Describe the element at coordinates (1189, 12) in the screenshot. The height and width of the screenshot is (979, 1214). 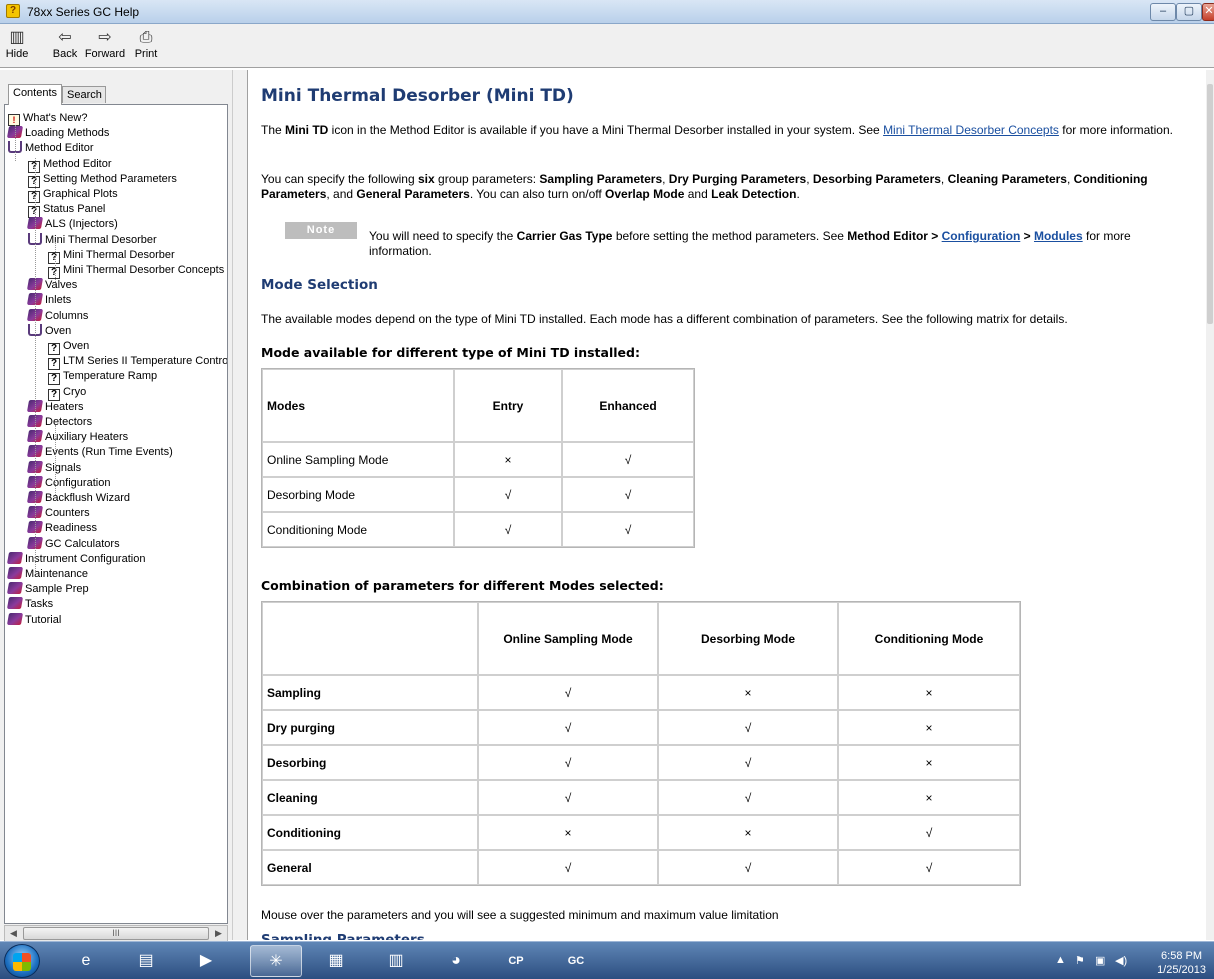
I see `maximize-button: ▢` at that location.